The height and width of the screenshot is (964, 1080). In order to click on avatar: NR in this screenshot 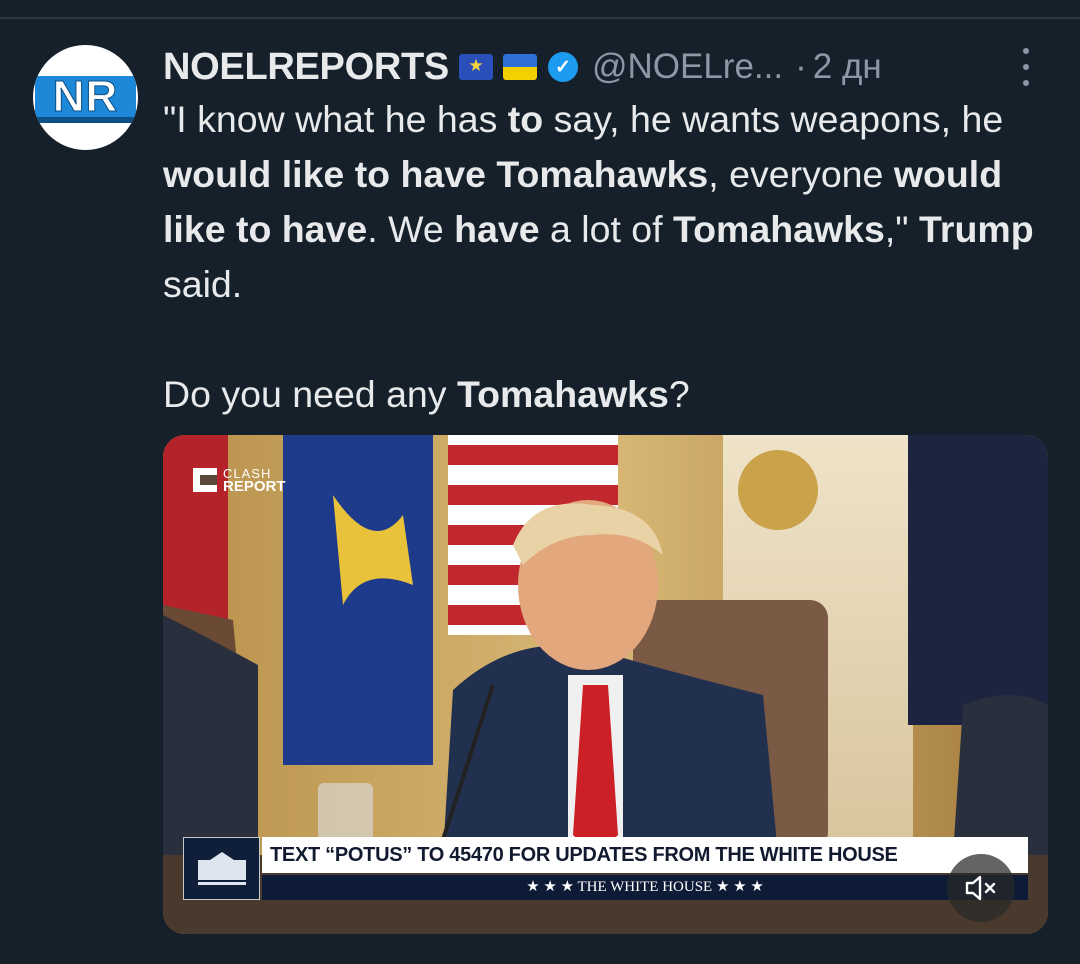, I will do `click(85, 97)`.